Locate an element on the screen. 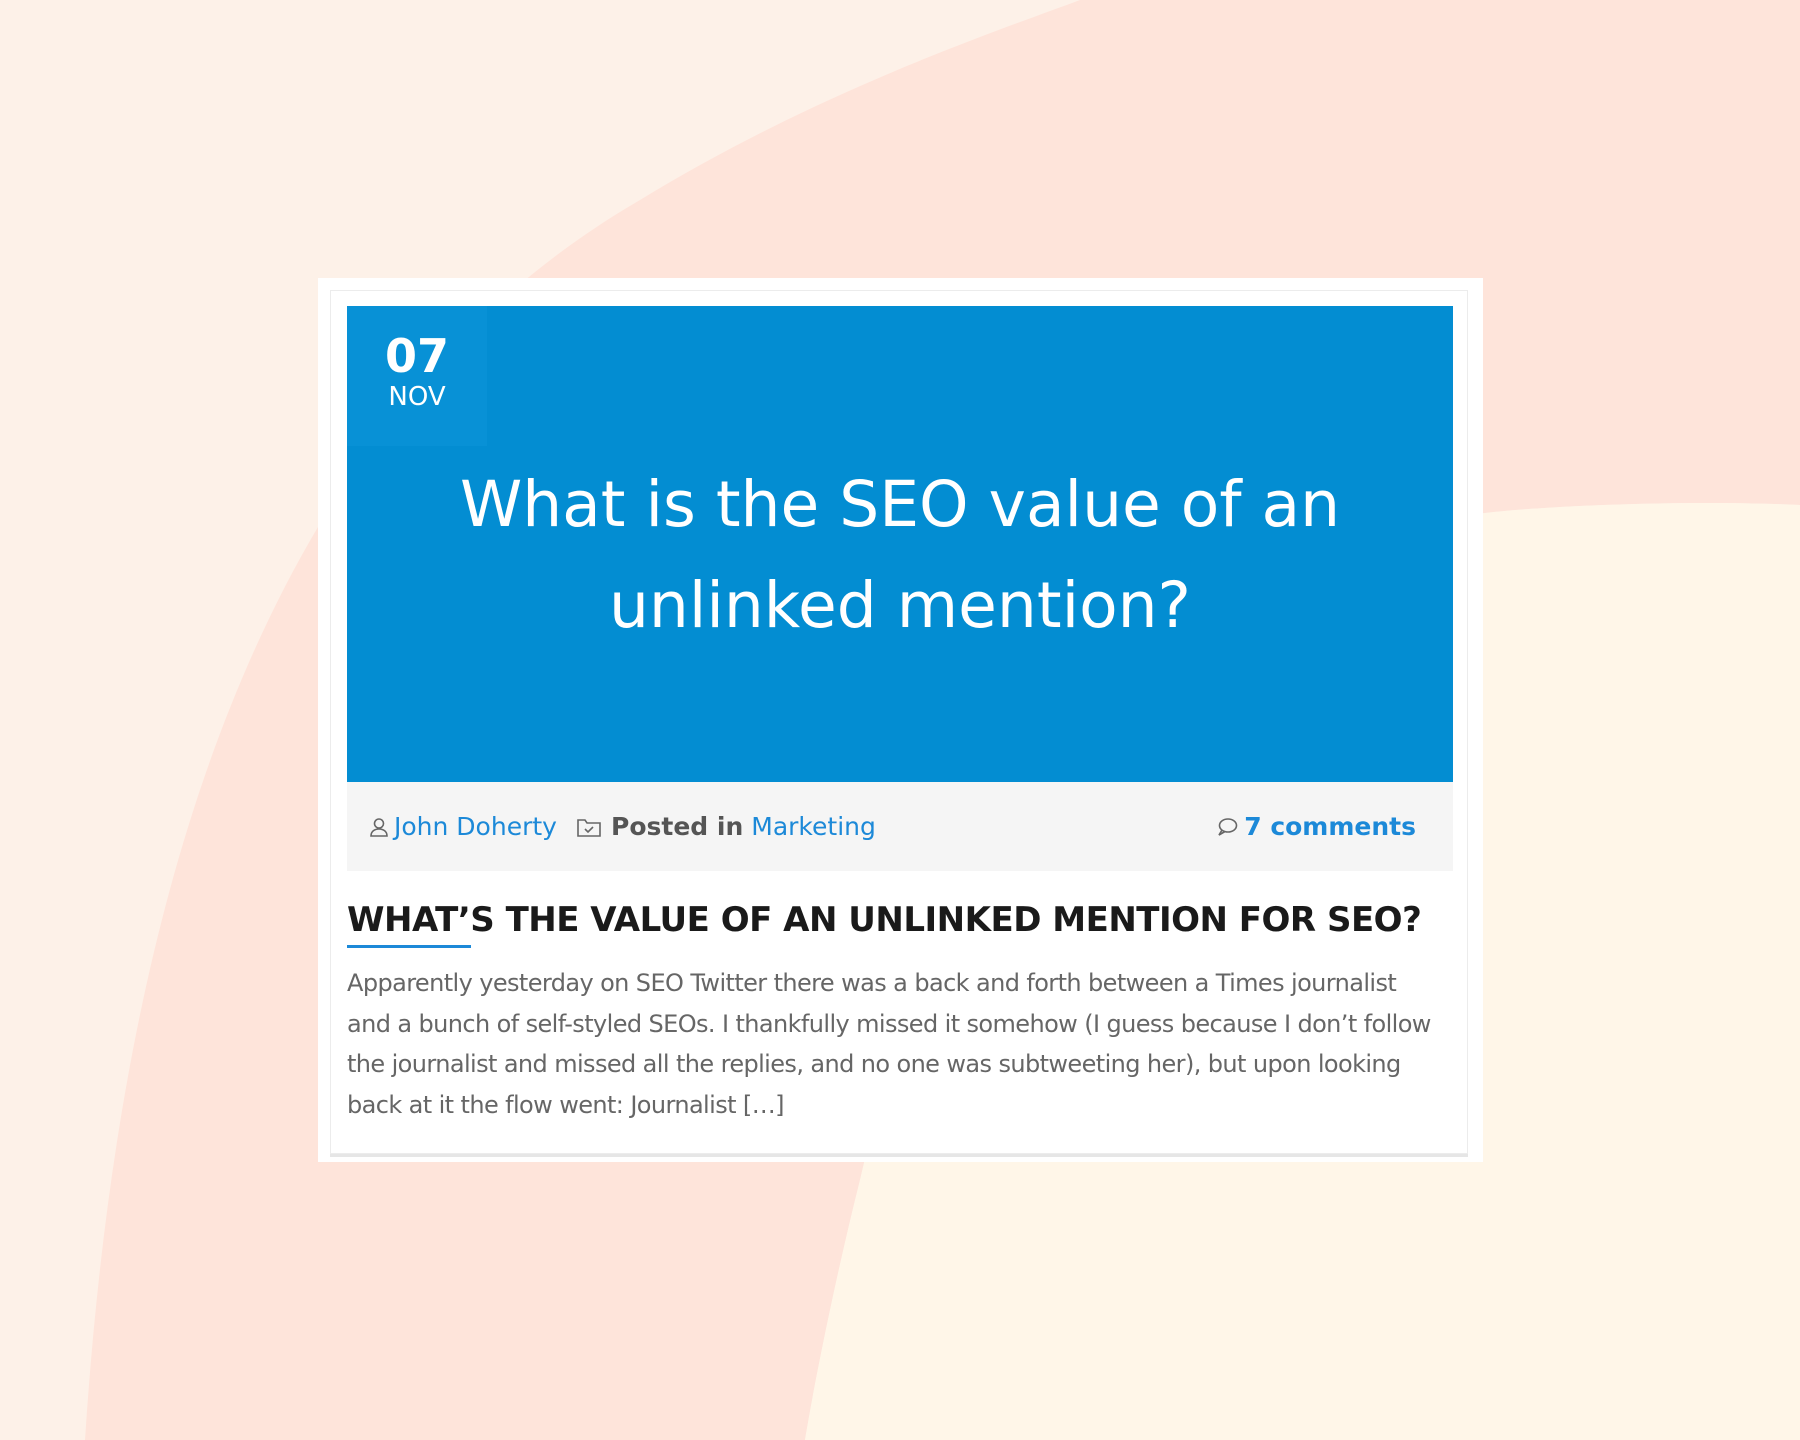 The height and width of the screenshot is (1440, 1800). comments-meta: 7 comments is located at coordinates (1316, 826).